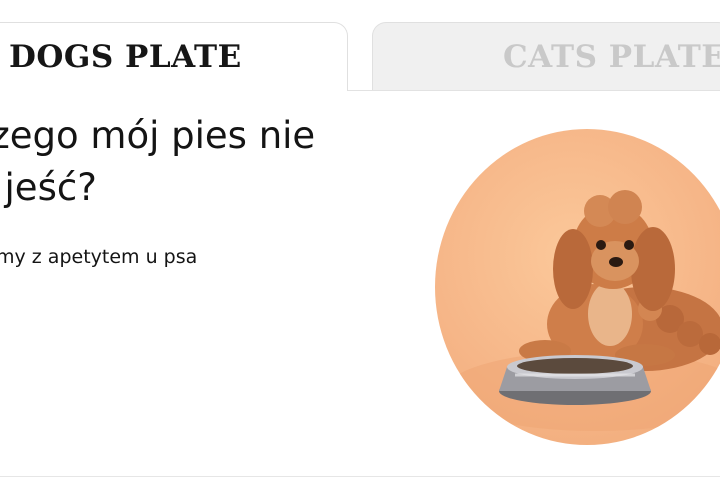  Describe the element at coordinates (158, 135) in the screenshot. I see `headline-line-1: czego mój pies nie` at that location.